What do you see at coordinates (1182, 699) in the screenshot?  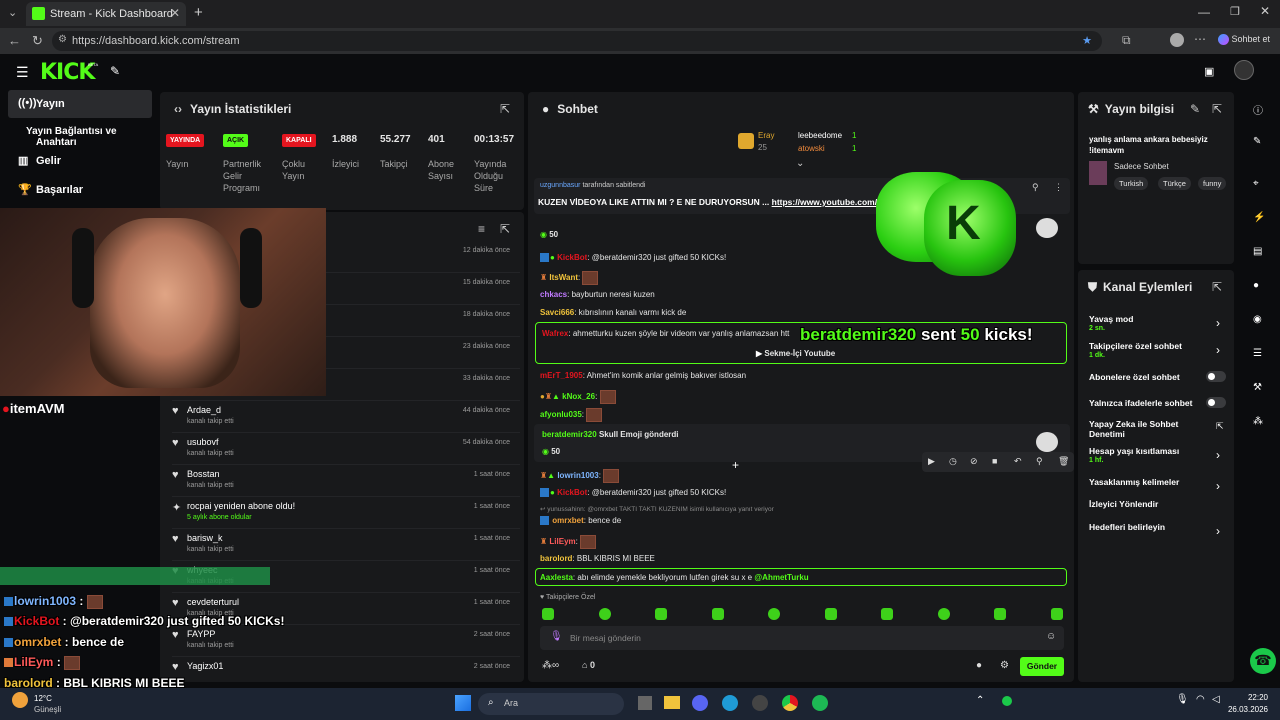 I see `mic-tray-icon: 🎙` at bounding box center [1182, 699].